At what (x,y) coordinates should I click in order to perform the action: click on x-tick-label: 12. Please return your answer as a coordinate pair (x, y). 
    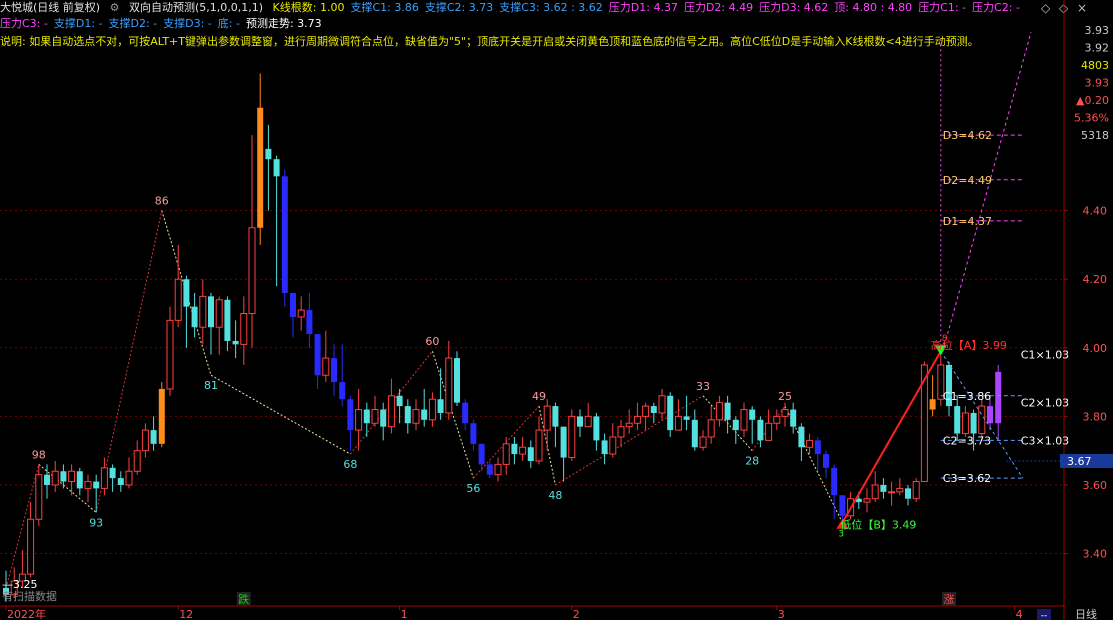
    Looking at the image, I should click on (186, 614).